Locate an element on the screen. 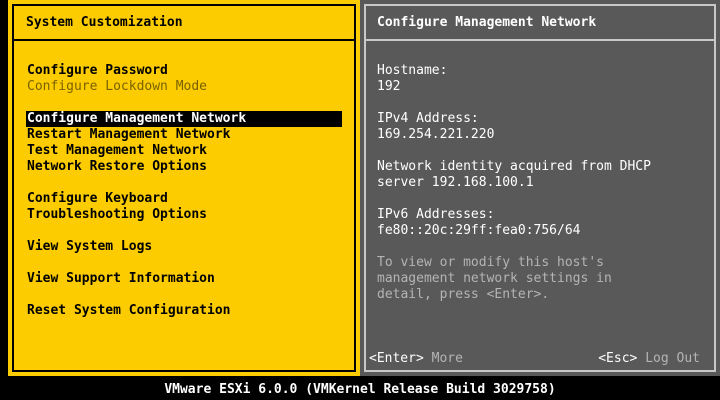 This screenshot has width=720, height=400. menu-item-network-restore-options: Network Restore Options is located at coordinates (184, 167).